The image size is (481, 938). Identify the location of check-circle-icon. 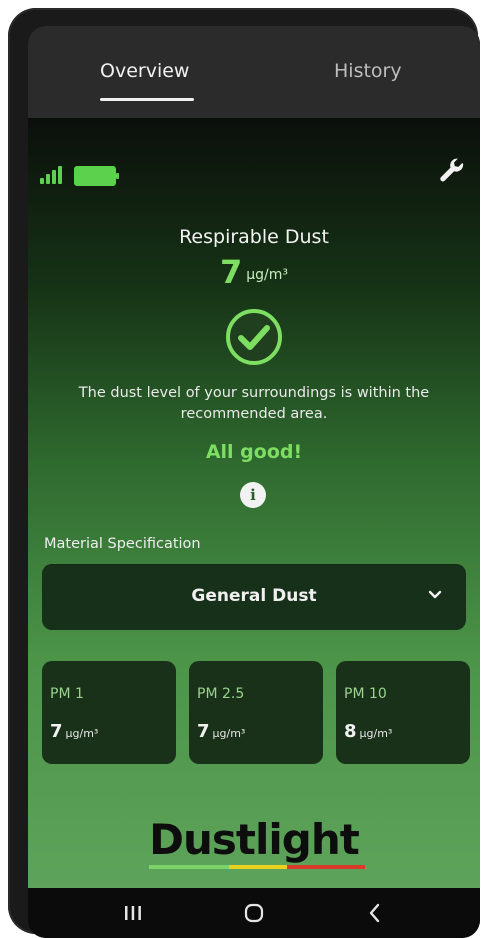
(254, 337).